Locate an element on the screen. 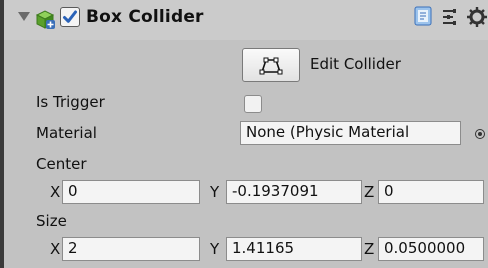  component-enabled-checkbox is located at coordinates (70, 17).